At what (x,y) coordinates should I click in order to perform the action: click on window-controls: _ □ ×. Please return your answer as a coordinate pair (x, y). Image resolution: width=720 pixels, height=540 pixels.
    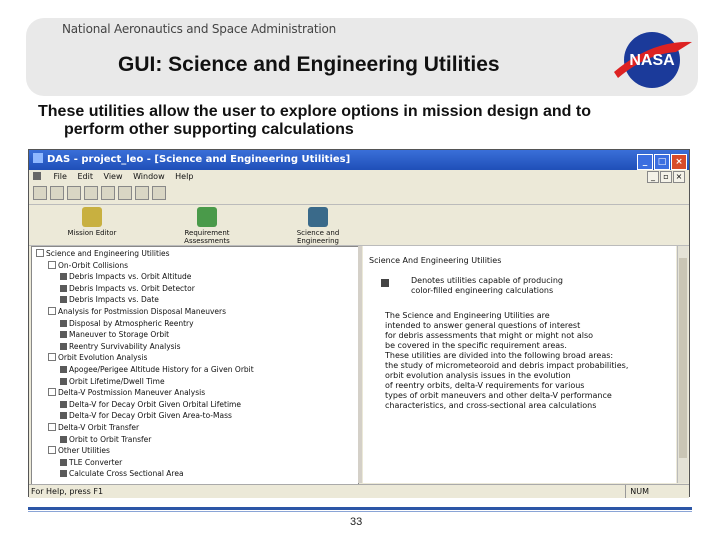
    Looking at the image, I should click on (661, 162).